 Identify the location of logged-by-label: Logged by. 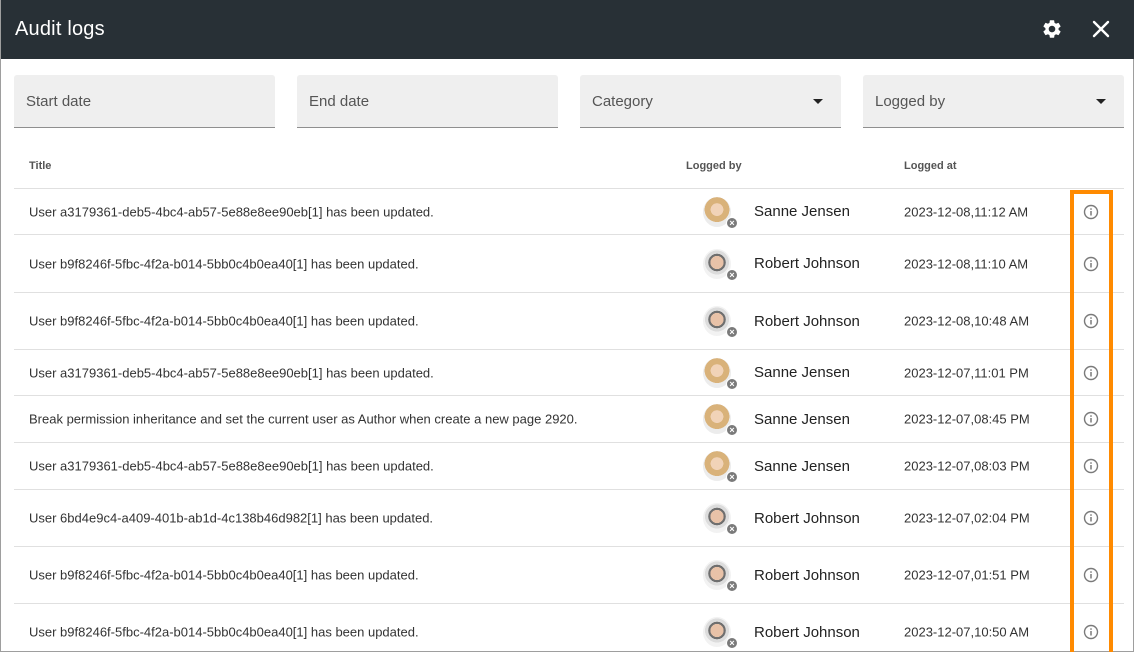
(910, 101).